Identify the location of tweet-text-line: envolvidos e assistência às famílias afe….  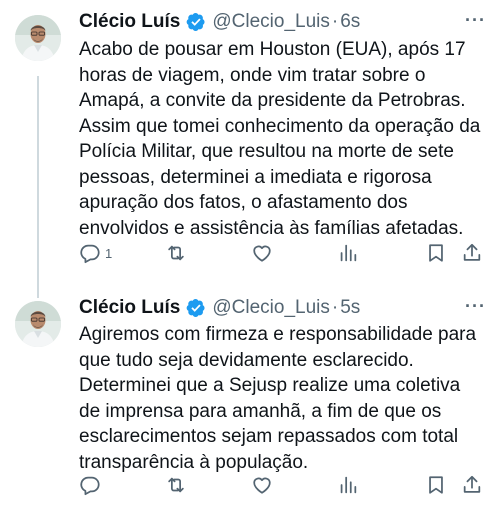
(271, 228).